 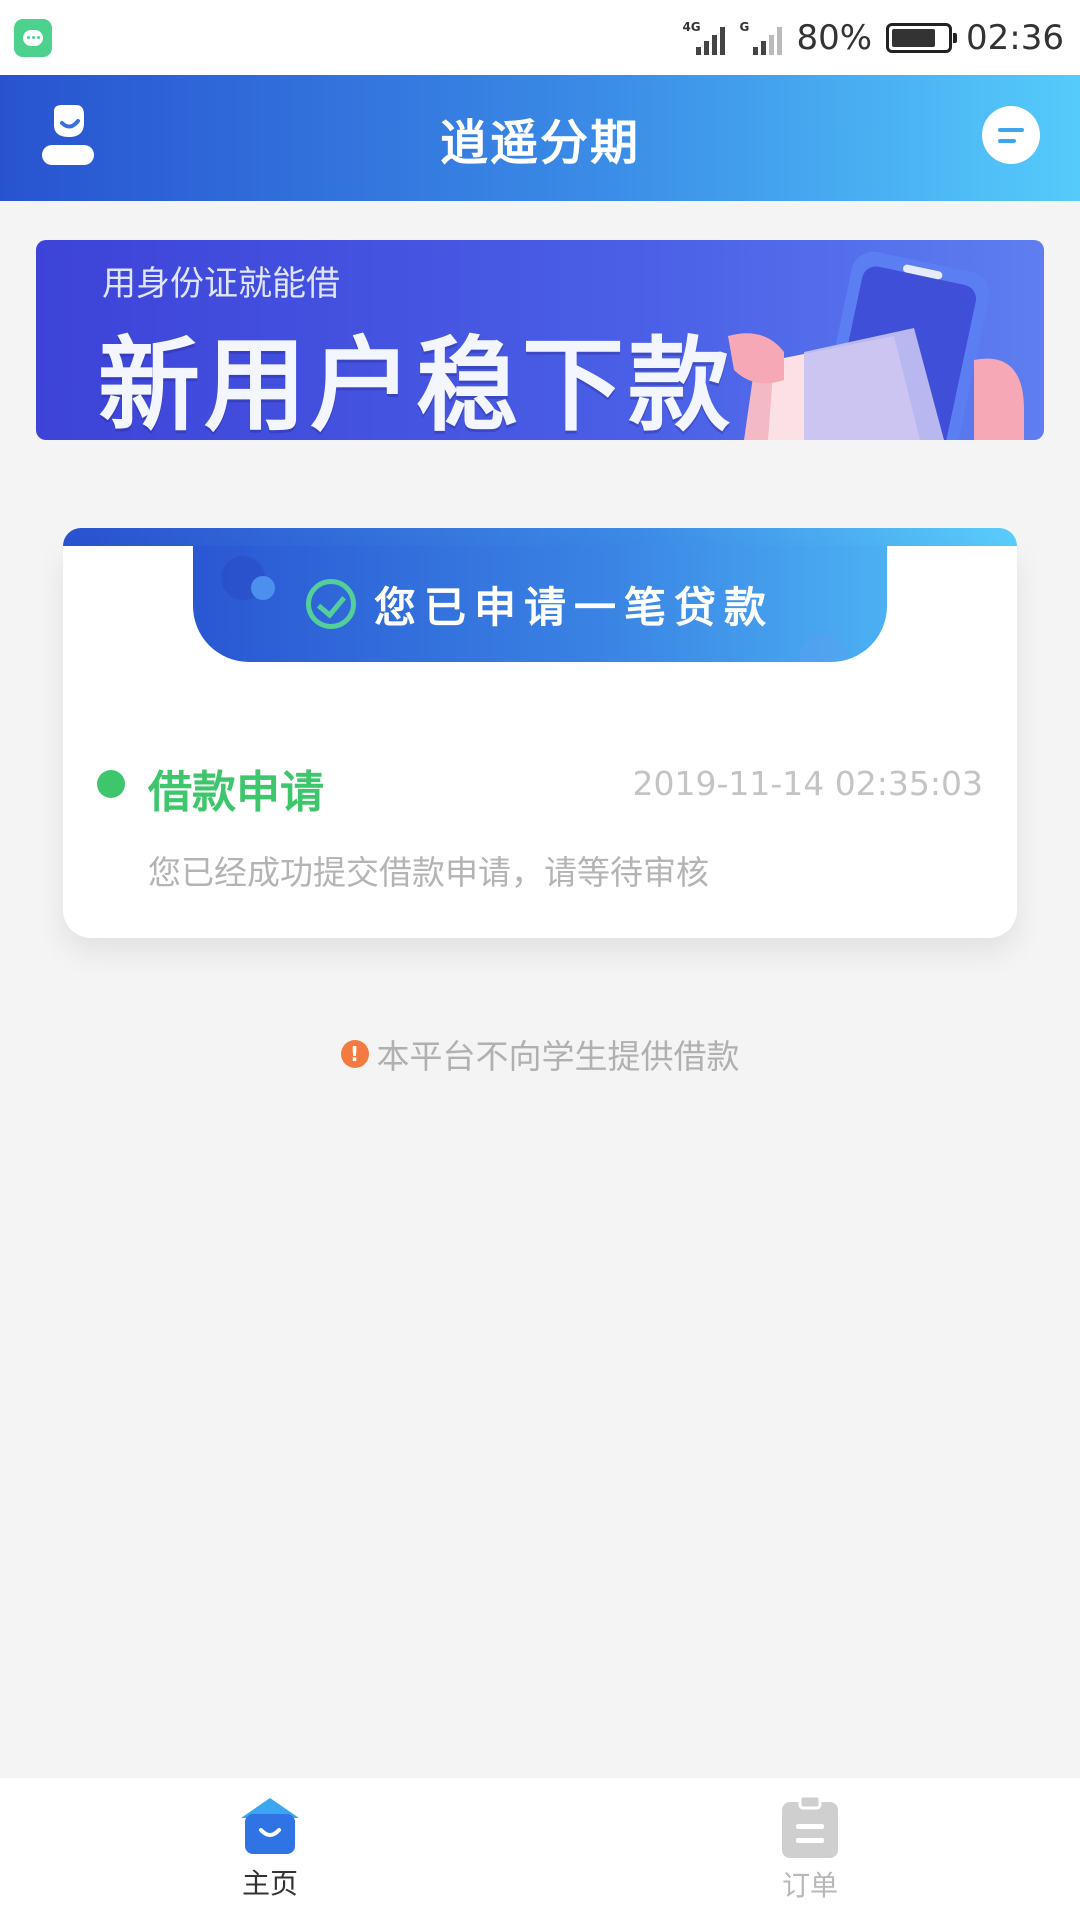 I want to click on app-title: 逍遥分期, so click(x=539, y=143).